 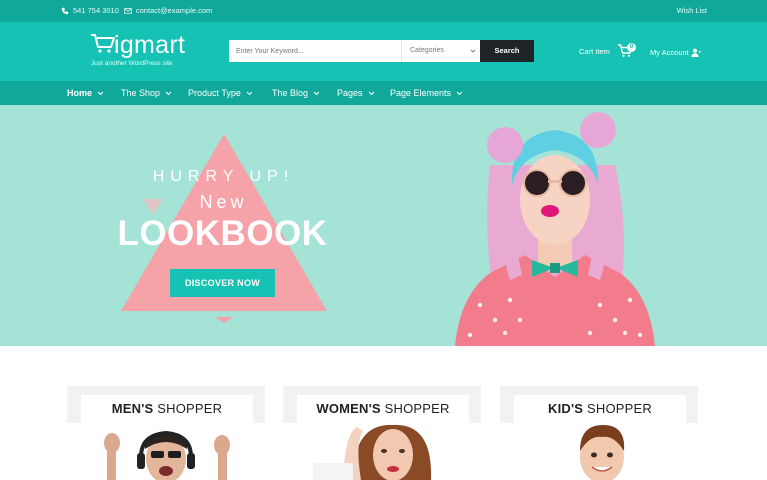 I want to click on hero-headline: LOOKBOOK, so click(x=222, y=233).